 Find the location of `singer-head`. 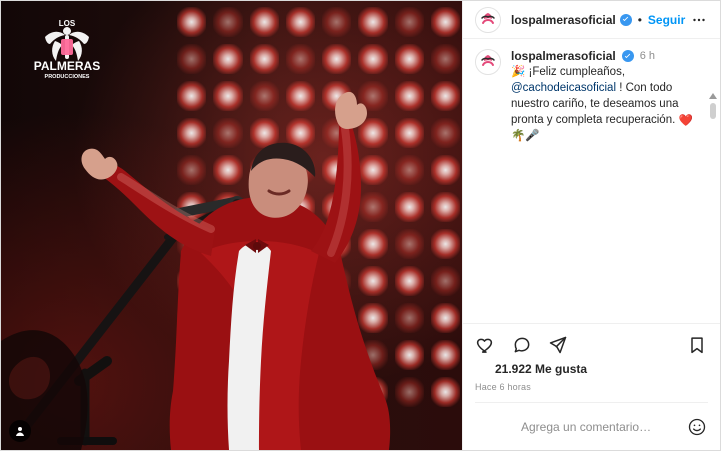

singer-head is located at coordinates (282, 180).